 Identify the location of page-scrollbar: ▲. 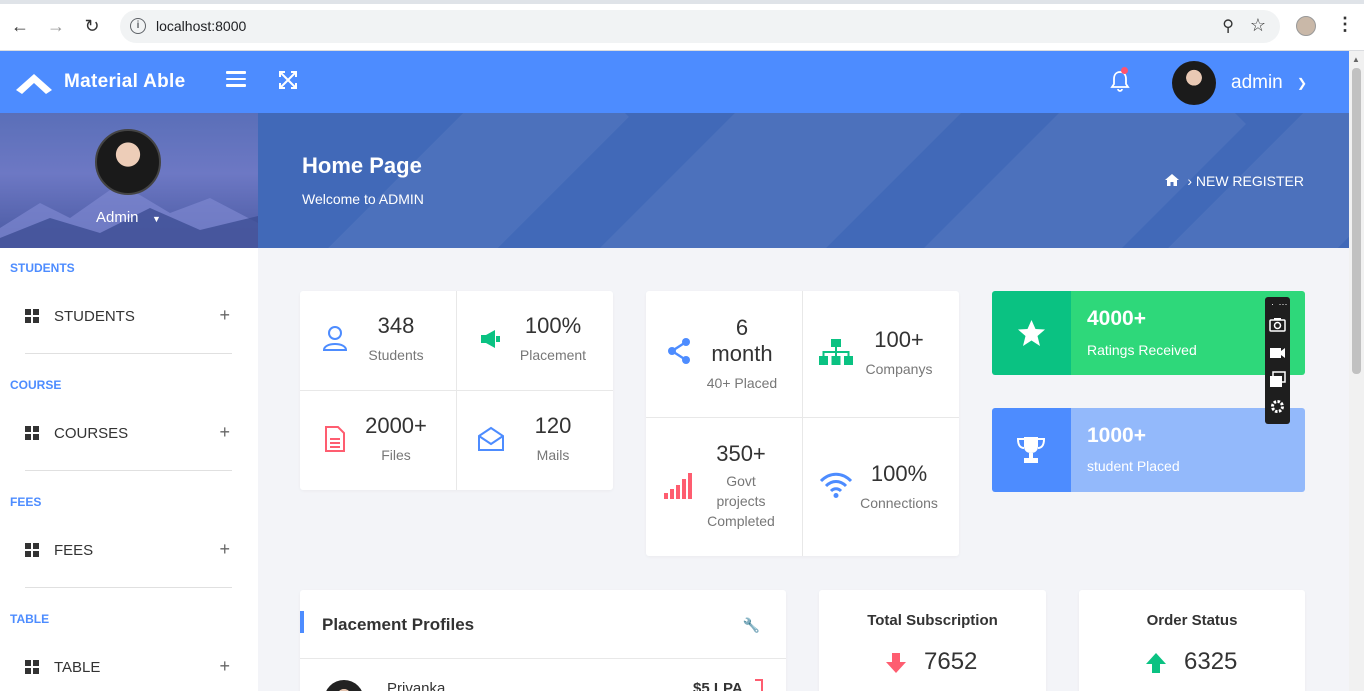
(1356, 371).